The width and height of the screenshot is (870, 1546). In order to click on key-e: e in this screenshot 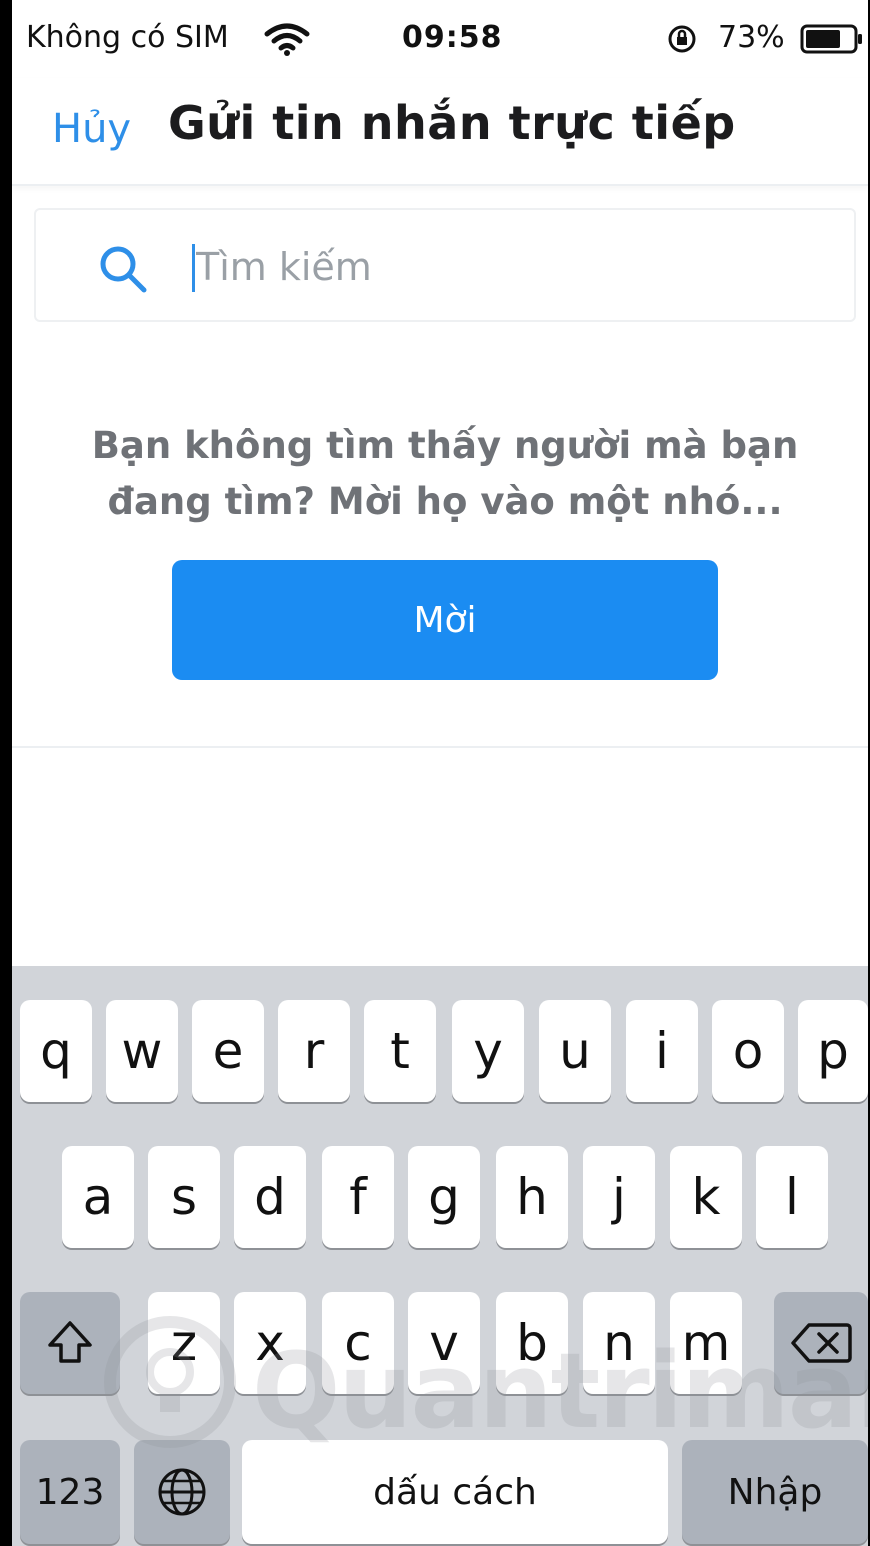, I will do `click(228, 1051)`.